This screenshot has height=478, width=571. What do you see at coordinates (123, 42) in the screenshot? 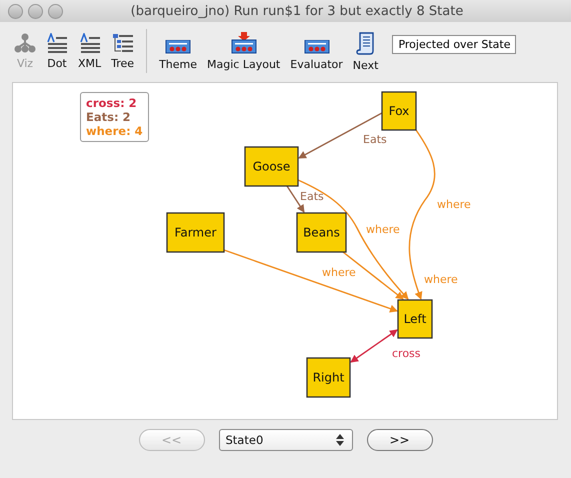
I see `tree-list-icon` at bounding box center [123, 42].